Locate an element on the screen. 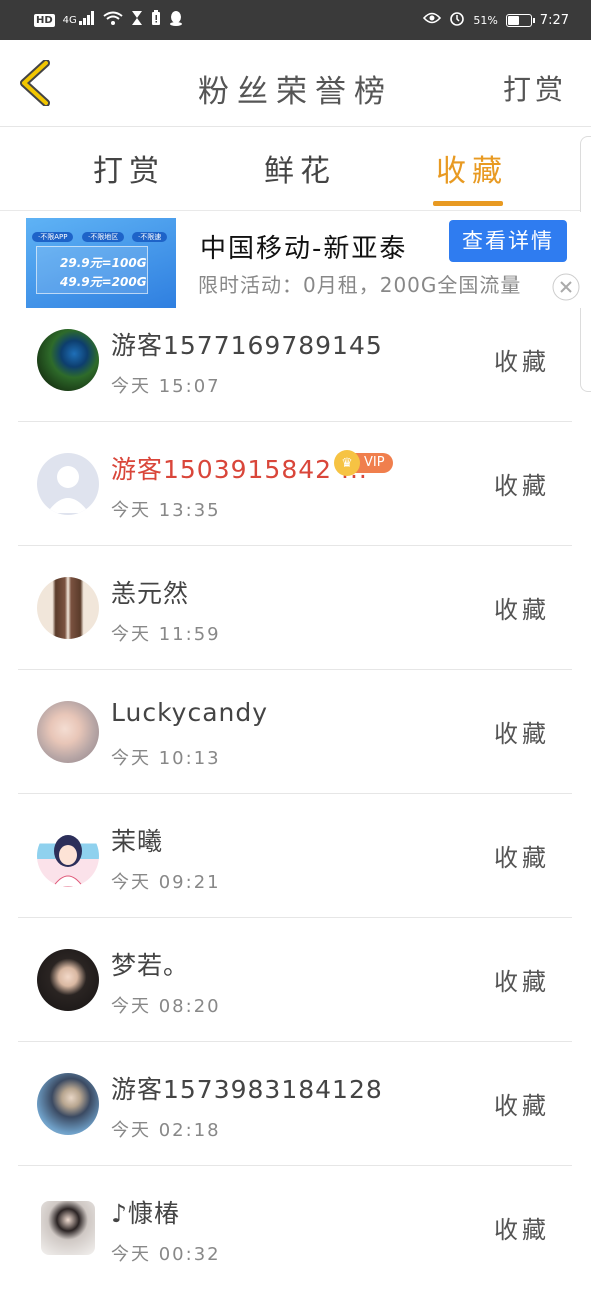  user-name: 恙元然 is located at coordinates (150, 593).